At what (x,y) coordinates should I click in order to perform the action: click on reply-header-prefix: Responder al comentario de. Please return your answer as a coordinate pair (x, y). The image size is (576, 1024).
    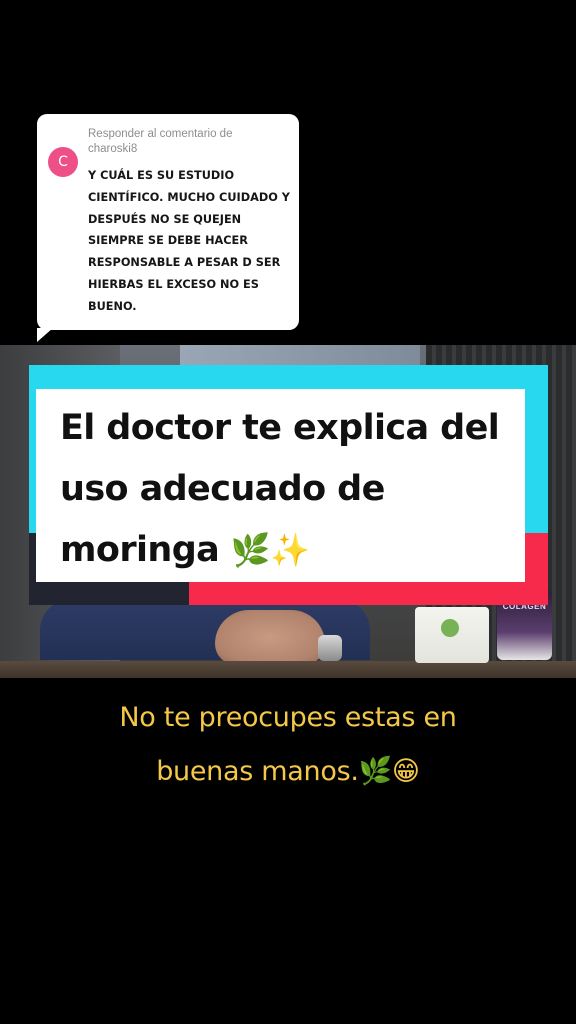
    Looking at the image, I should click on (160, 134).